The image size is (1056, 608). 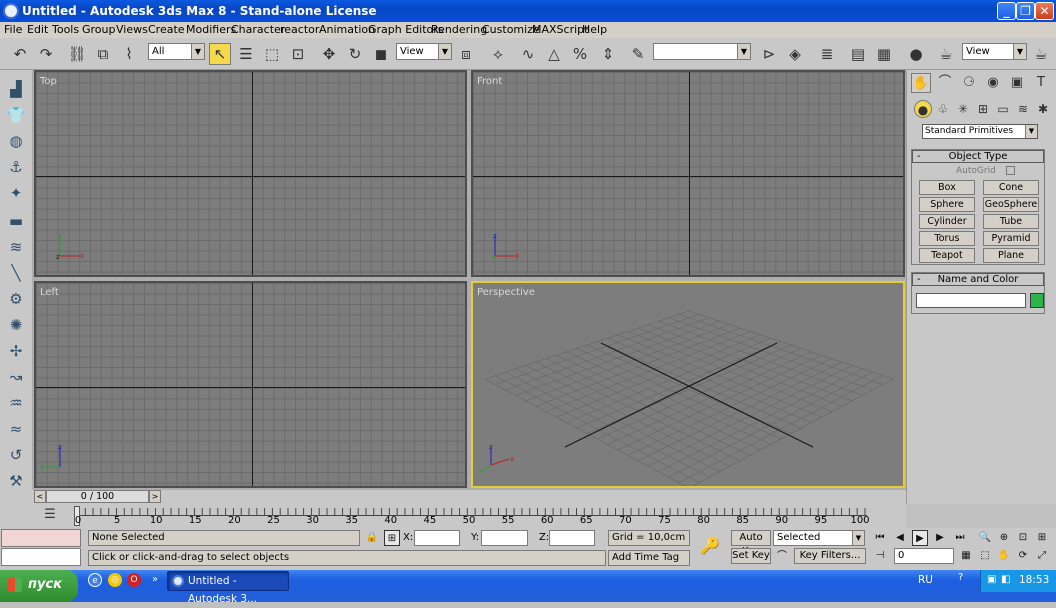 What do you see at coordinates (48, 81) in the screenshot?
I see `viewport-label: Top` at bounding box center [48, 81].